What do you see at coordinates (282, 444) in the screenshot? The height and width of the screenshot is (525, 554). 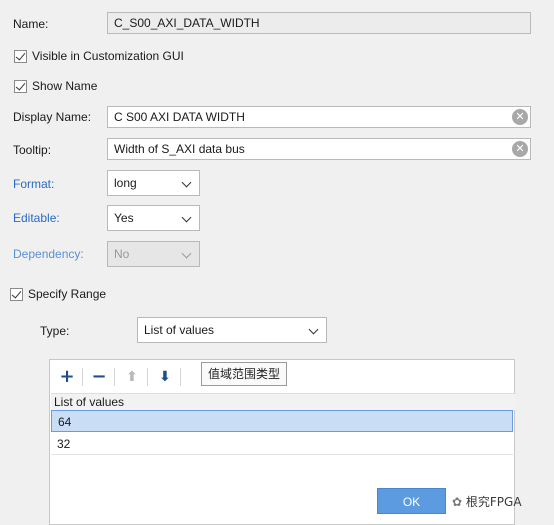 I see `table-row: 32` at bounding box center [282, 444].